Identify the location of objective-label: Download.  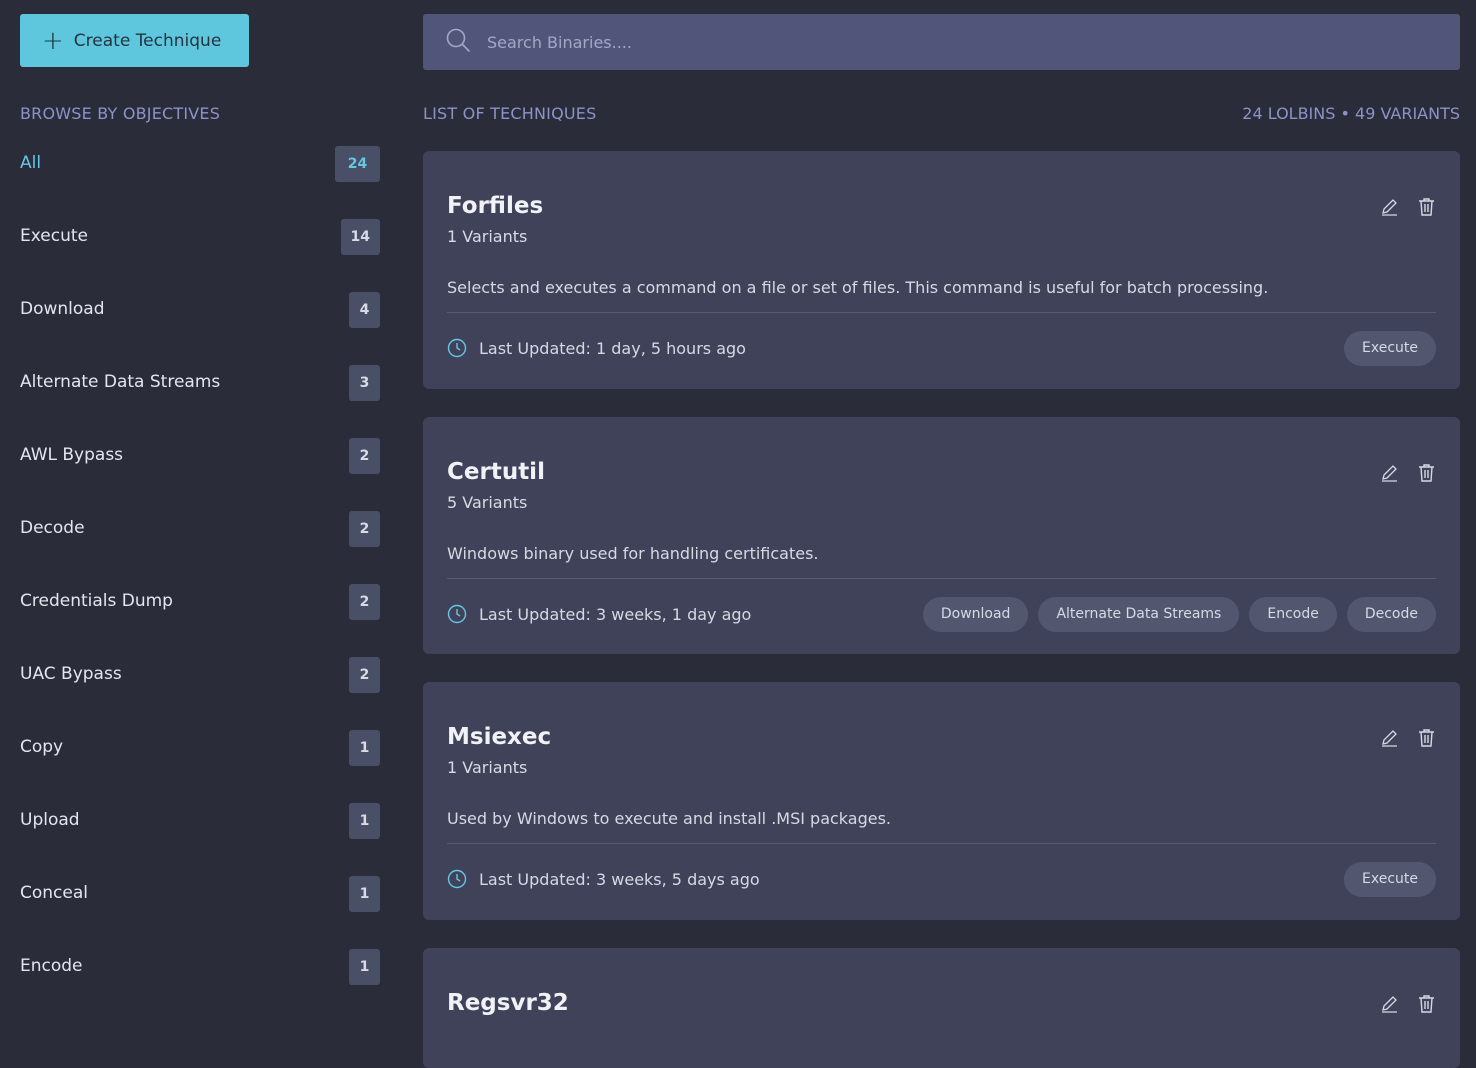
(62, 309).